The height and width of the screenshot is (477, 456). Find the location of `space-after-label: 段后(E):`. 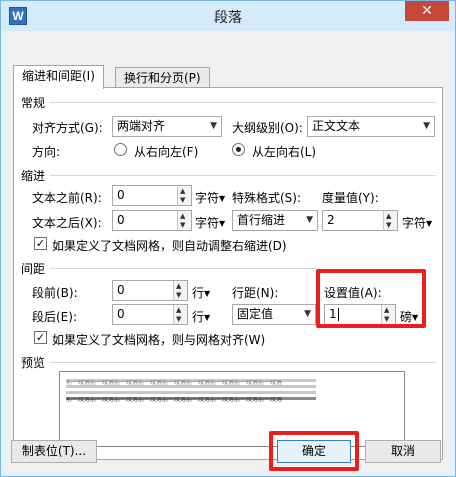

space-after-label: 段后(E): is located at coordinates (54, 317).